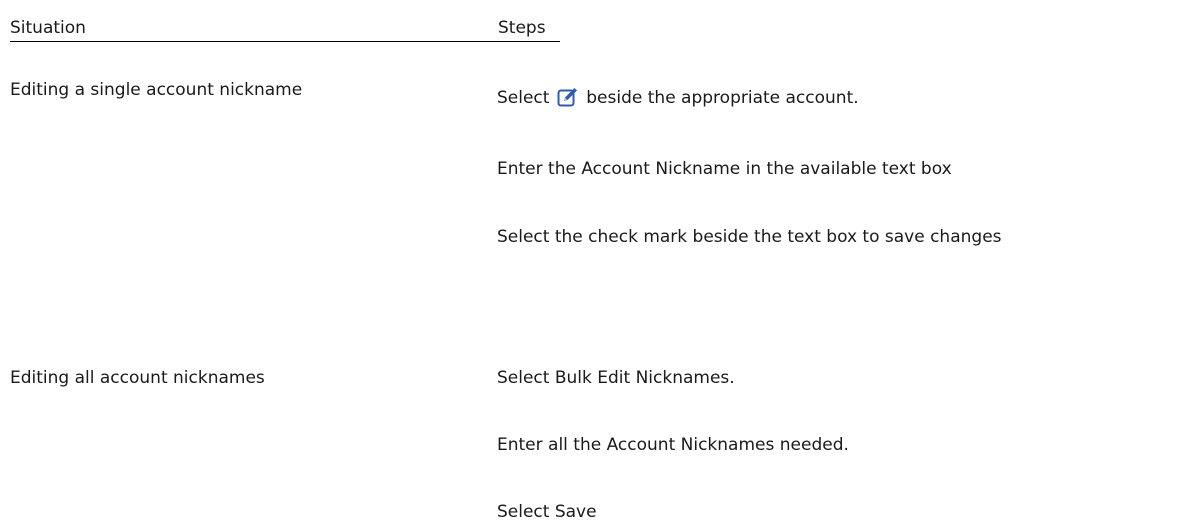  Describe the element at coordinates (529, 30) in the screenshot. I see `steps-column-header: Steps` at that location.